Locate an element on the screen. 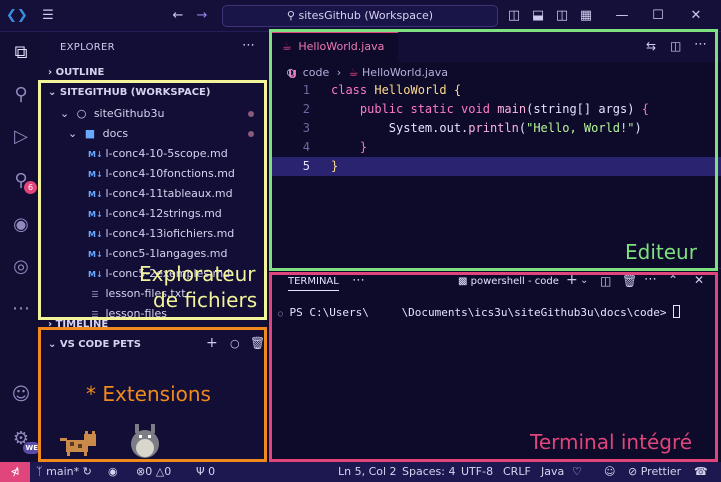  maximize-icon: ☐ is located at coordinates (658, 16).